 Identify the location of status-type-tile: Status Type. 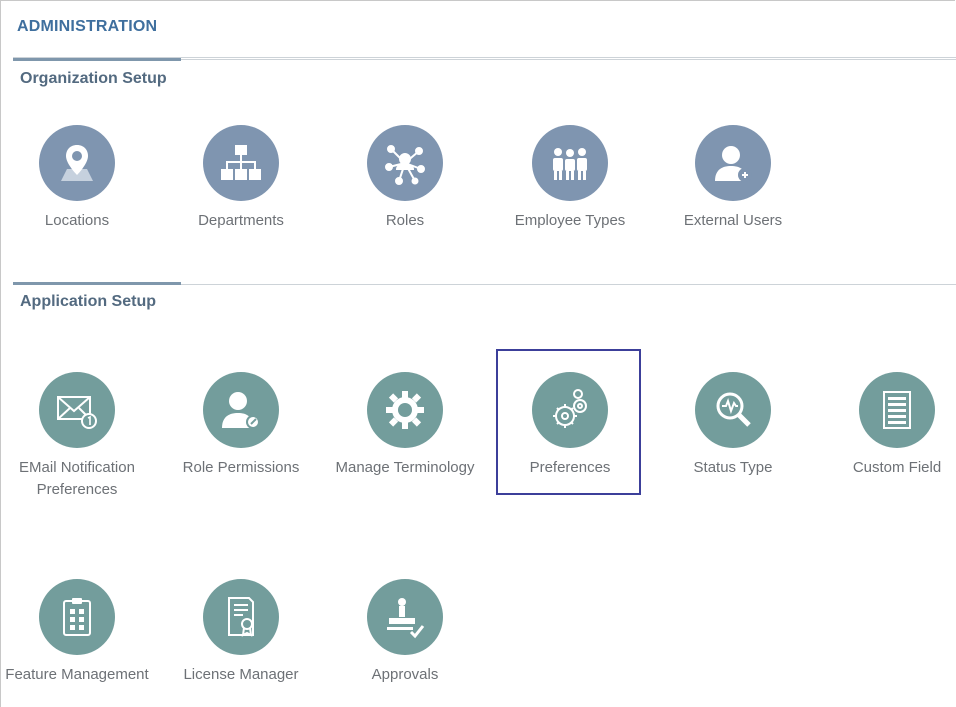
(733, 425).